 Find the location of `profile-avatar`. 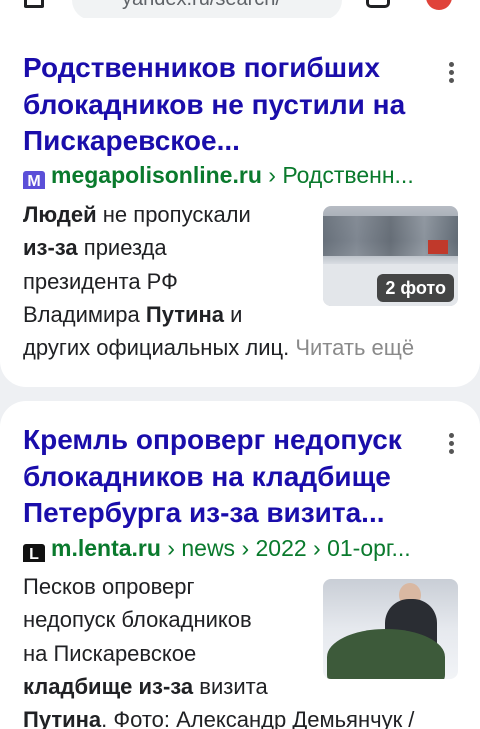

profile-avatar is located at coordinates (439, 5).